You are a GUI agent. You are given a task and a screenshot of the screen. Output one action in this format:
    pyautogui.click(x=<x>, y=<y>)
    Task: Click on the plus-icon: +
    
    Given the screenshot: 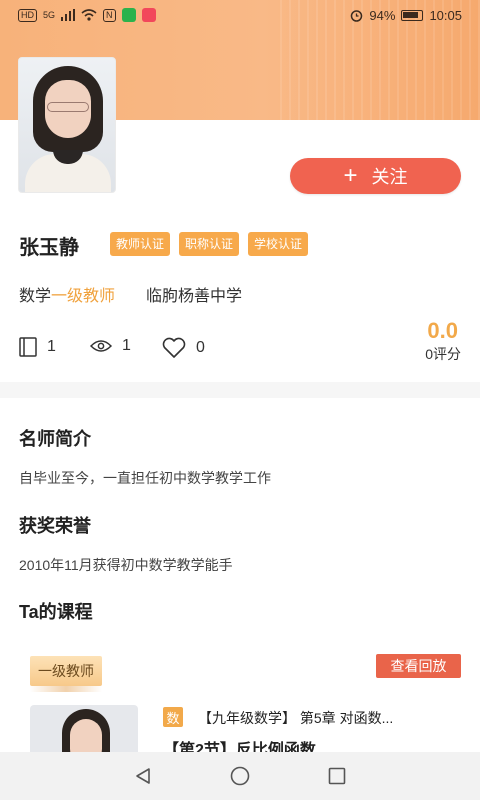 What is the action you would take?
    pyautogui.click(x=350, y=175)
    